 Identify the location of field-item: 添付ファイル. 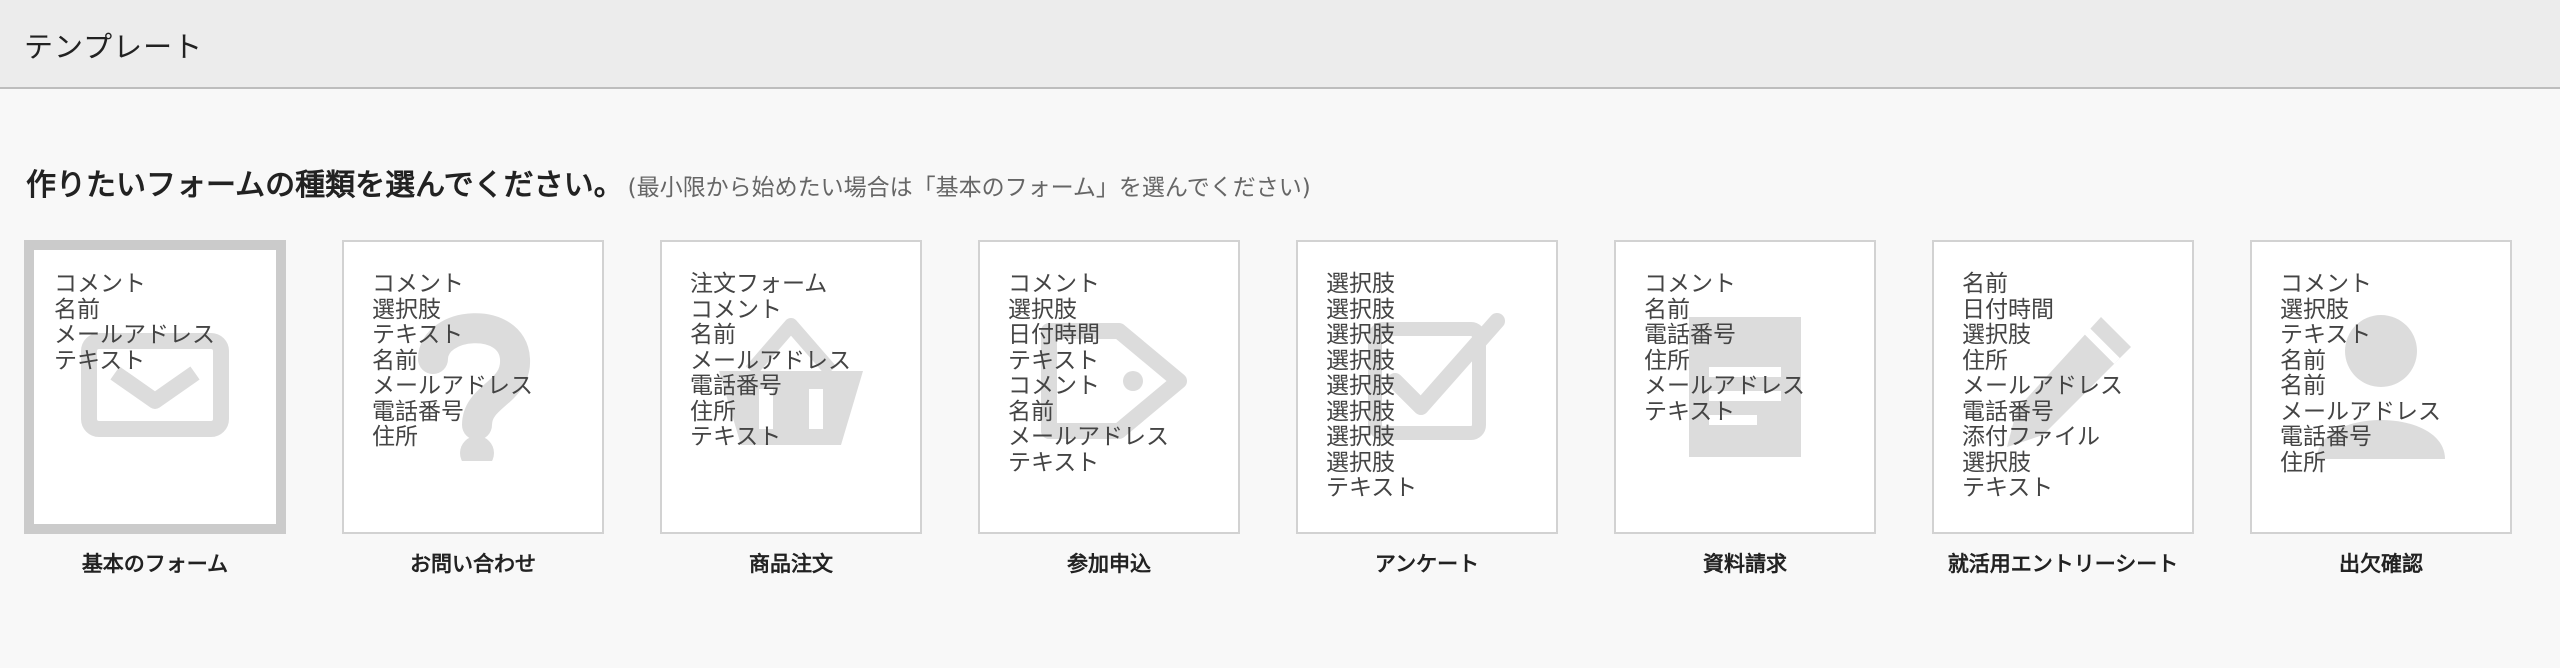
(2031, 437).